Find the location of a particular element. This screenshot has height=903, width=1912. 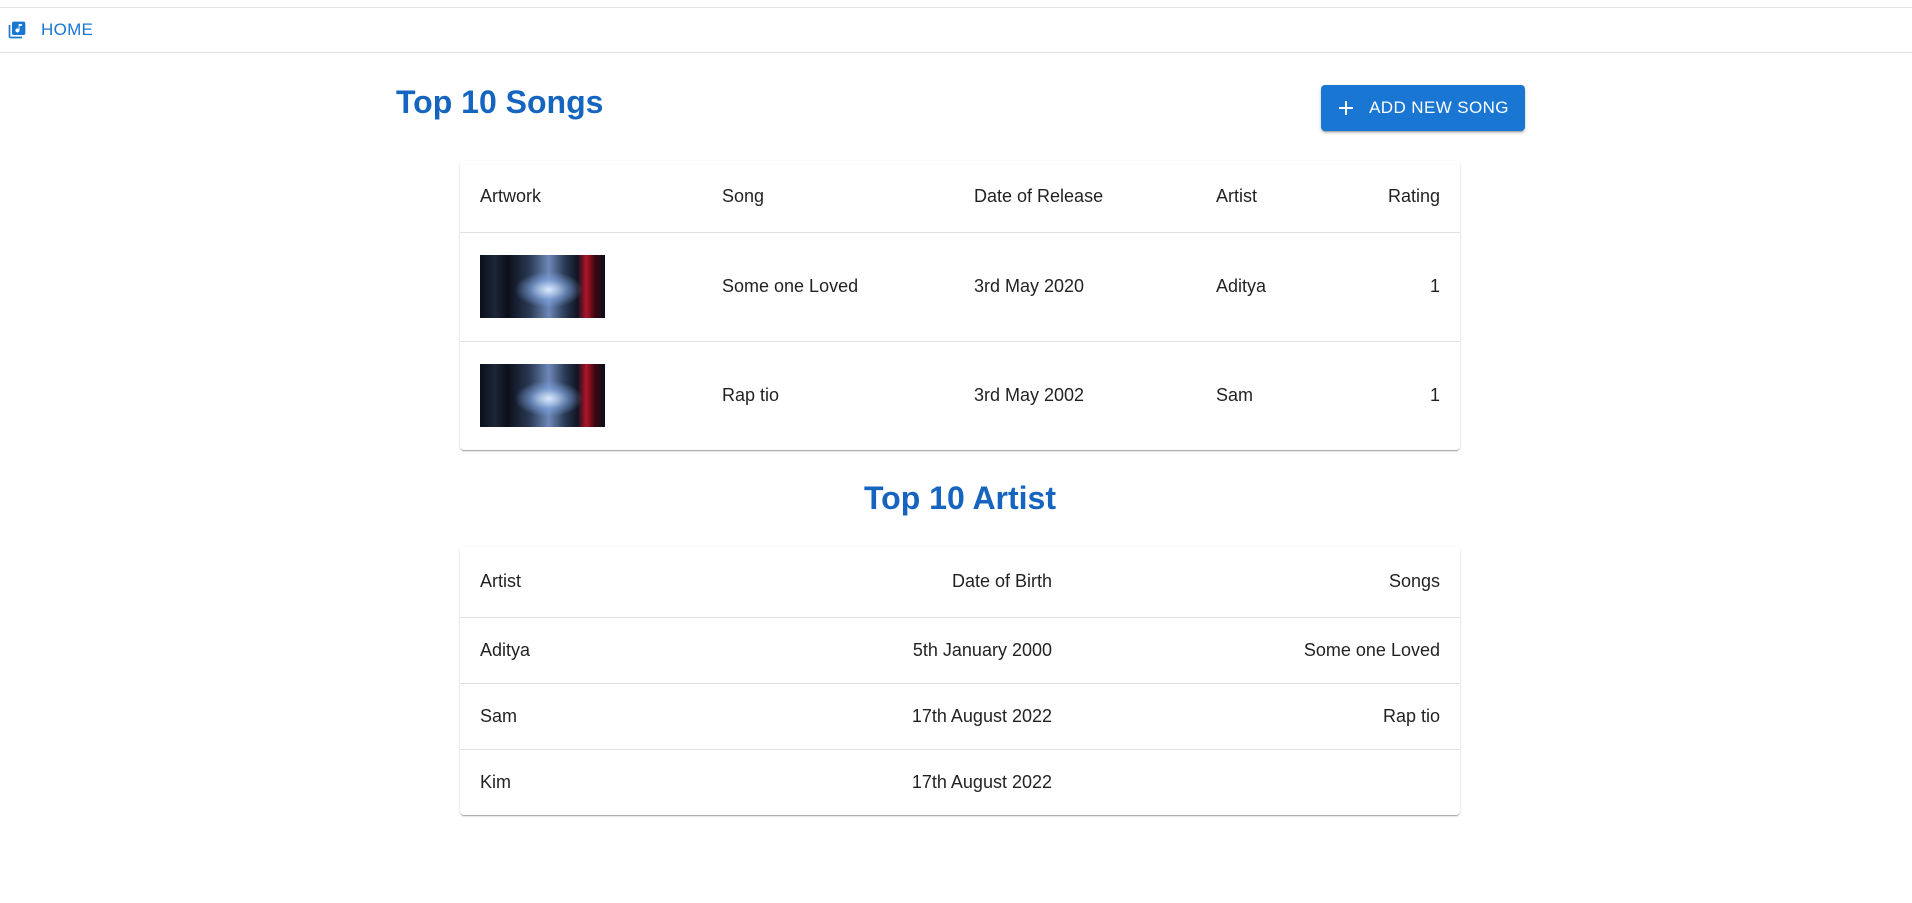

artists-section-title: Top 10 Artist is located at coordinates (959, 498).